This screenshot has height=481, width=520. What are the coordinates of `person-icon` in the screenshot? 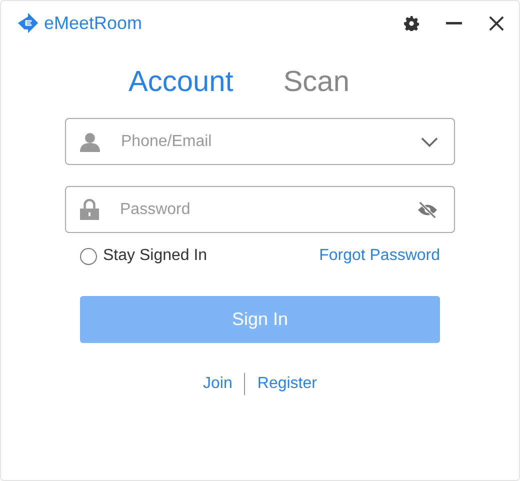 It's located at (90, 142).